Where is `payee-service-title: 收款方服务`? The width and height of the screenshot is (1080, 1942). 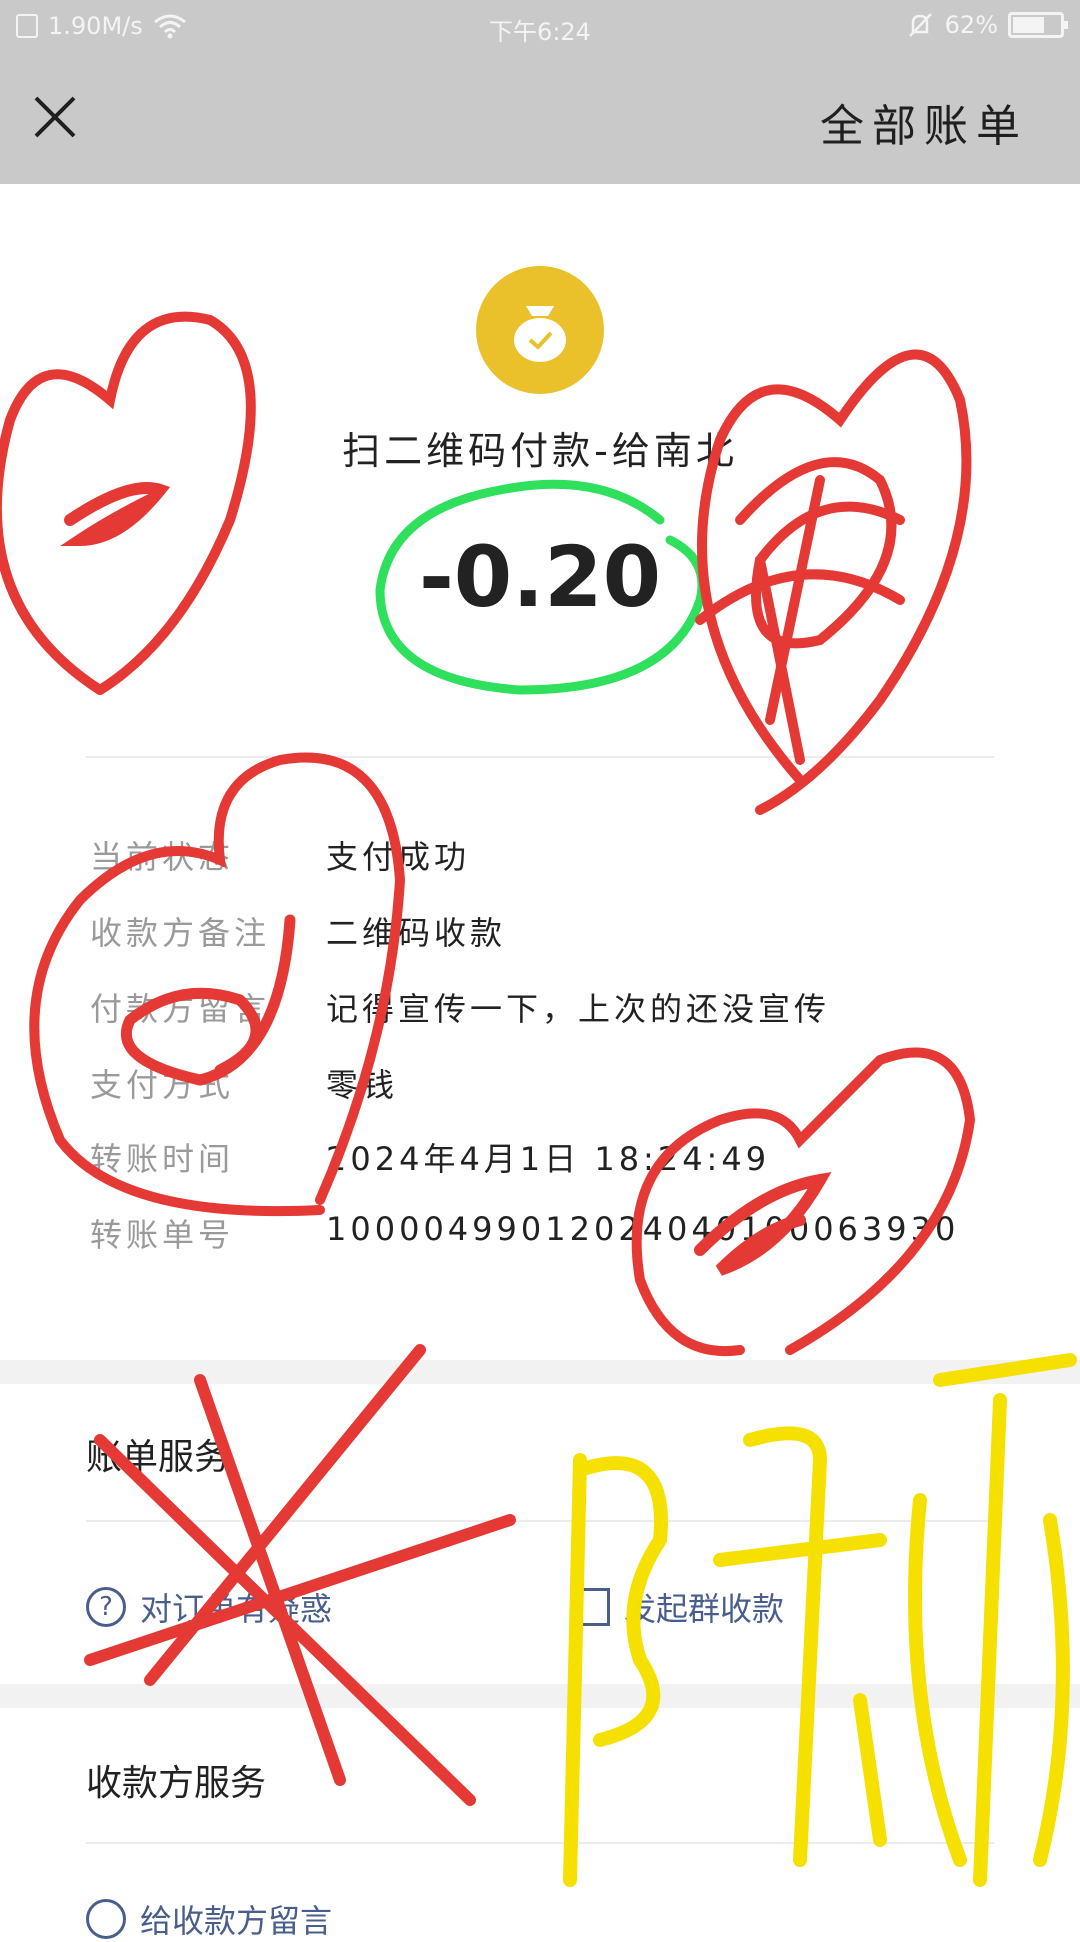 payee-service-title: 收款方服务 is located at coordinates (176, 1783).